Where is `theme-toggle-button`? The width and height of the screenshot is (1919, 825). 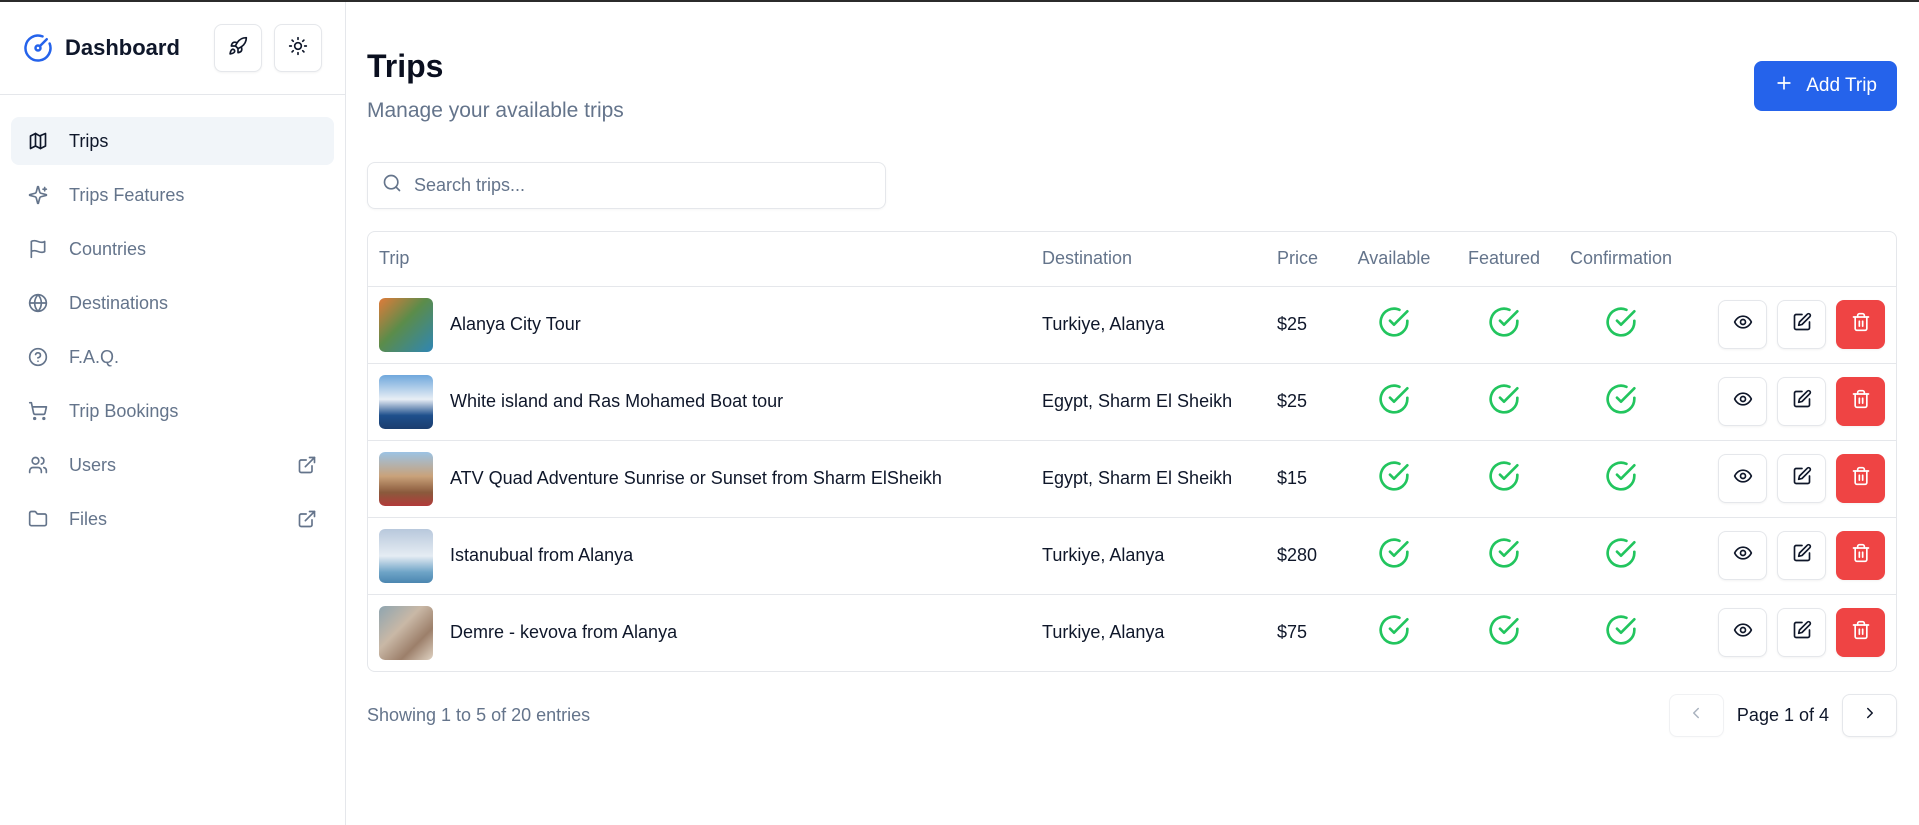 theme-toggle-button is located at coordinates (298, 48).